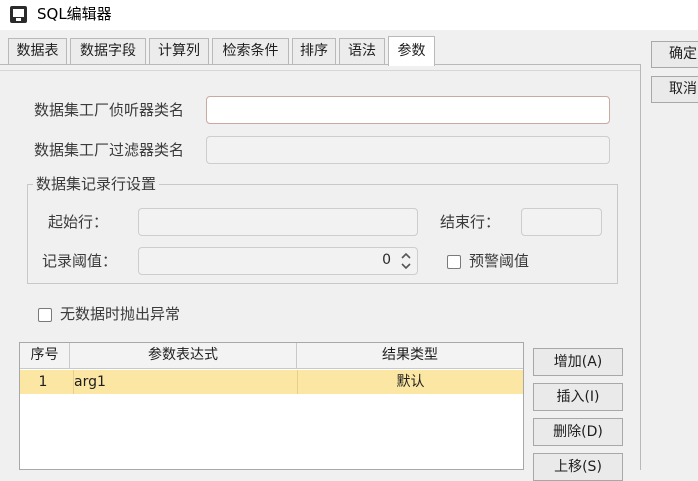  Describe the element at coordinates (674, 89) in the screenshot. I see `cancel-button: 取消` at that location.